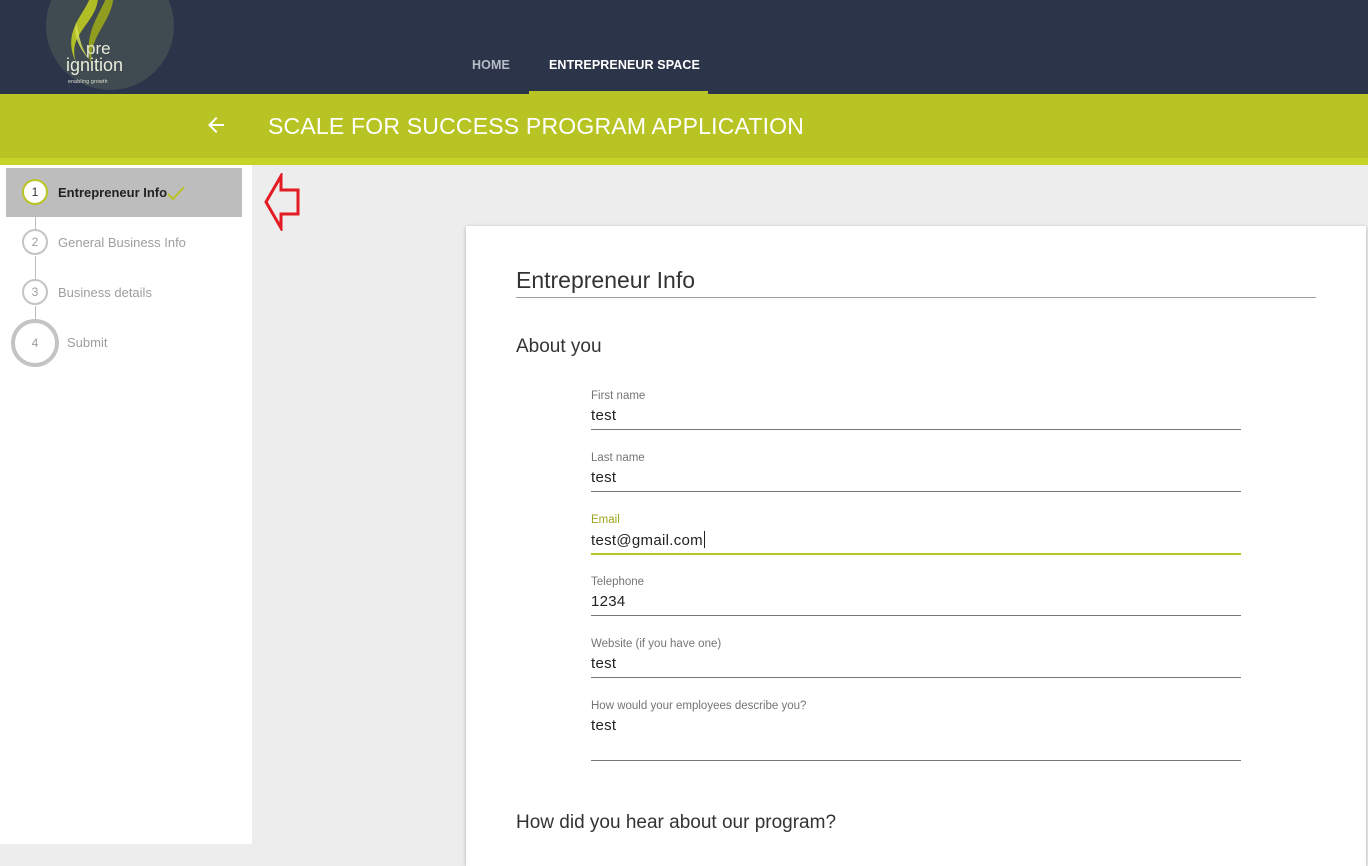 Image resolution: width=1368 pixels, height=866 pixels. What do you see at coordinates (105, 292) in the screenshot?
I see `step-3-label: Business details` at bounding box center [105, 292].